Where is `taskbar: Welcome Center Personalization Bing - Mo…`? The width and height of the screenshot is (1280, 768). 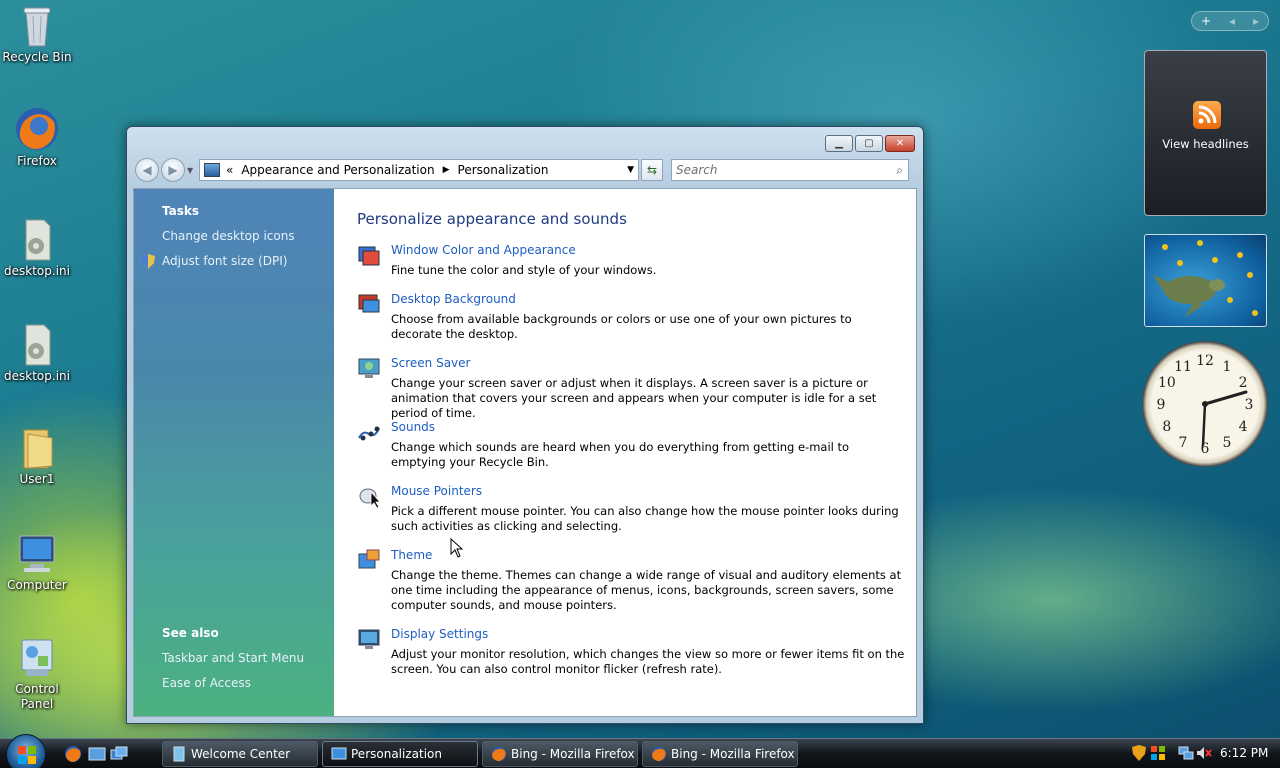 taskbar: Welcome Center Personalization Bing - Mo… is located at coordinates (640, 751).